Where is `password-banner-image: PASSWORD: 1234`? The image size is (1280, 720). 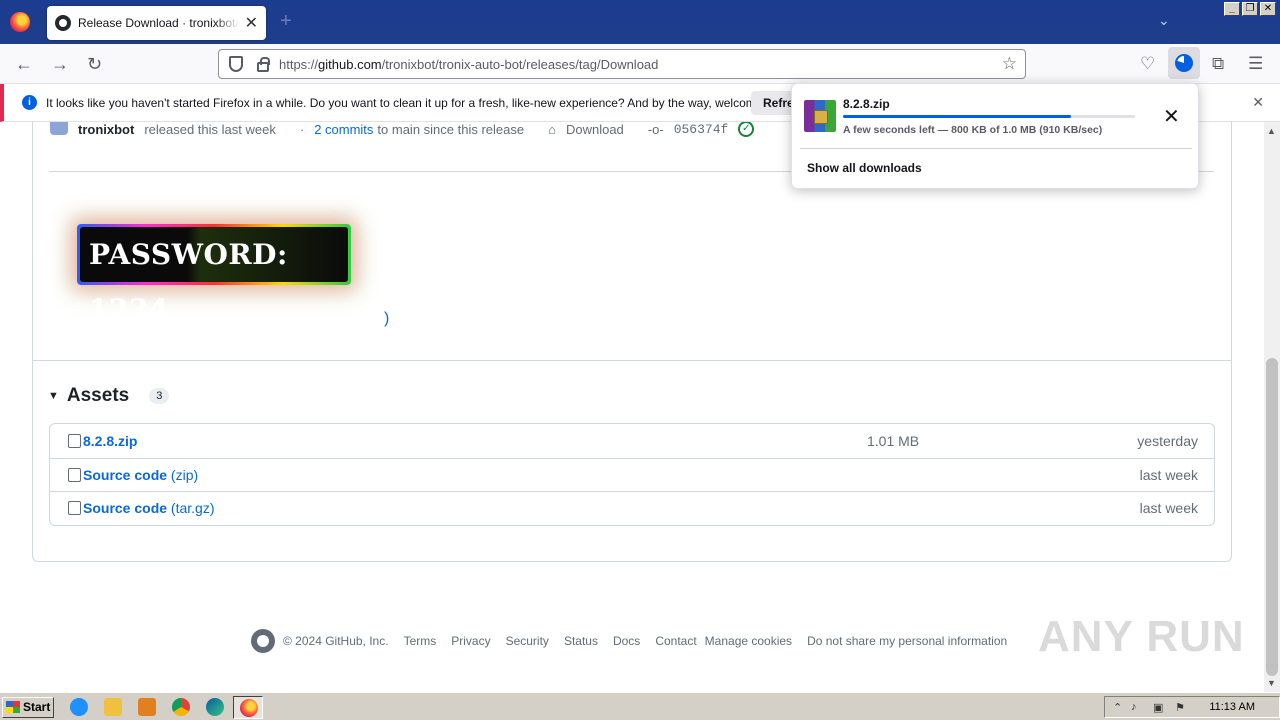
password-banner-image: PASSWORD: 1234 is located at coordinates (214, 275).